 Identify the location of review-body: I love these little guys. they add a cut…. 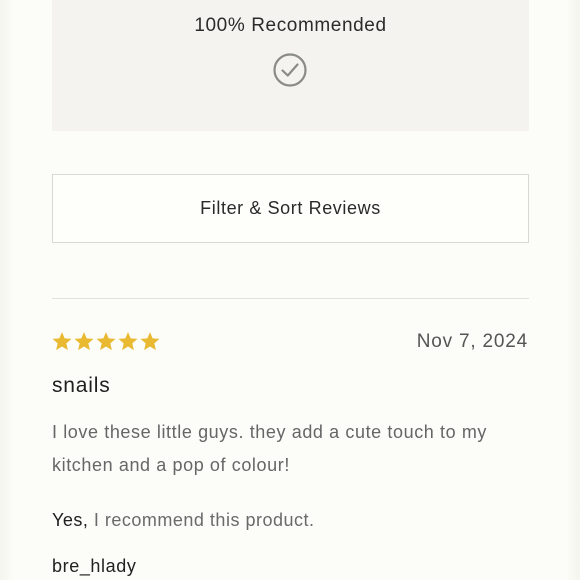
(270, 448).